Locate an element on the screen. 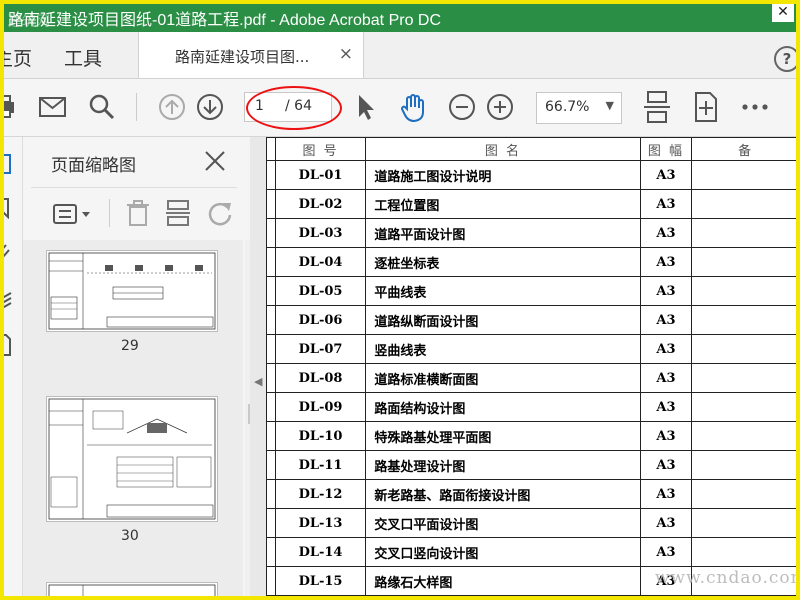 The image size is (800, 600). chevron-left-icon: ◀ is located at coordinates (258, 381).